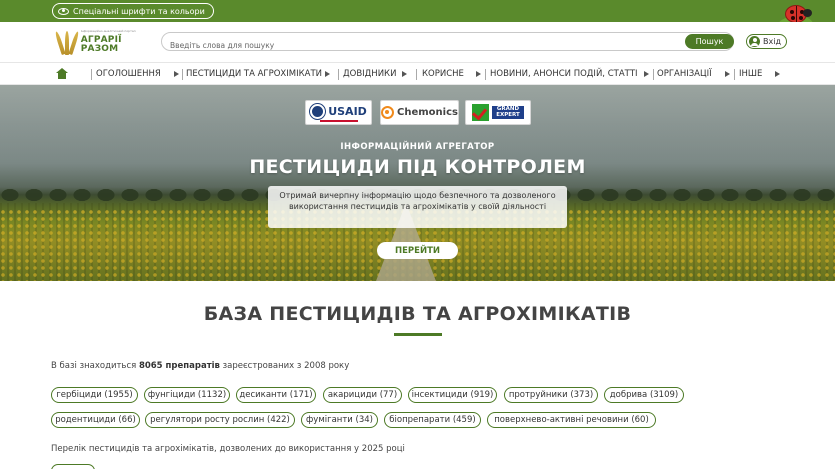 This screenshot has width=835, height=469. Describe the element at coordinates (220, 420) in the screenshot. I see `category-chip-growth-regulators: регулятори росту рослин (422)` at that location.